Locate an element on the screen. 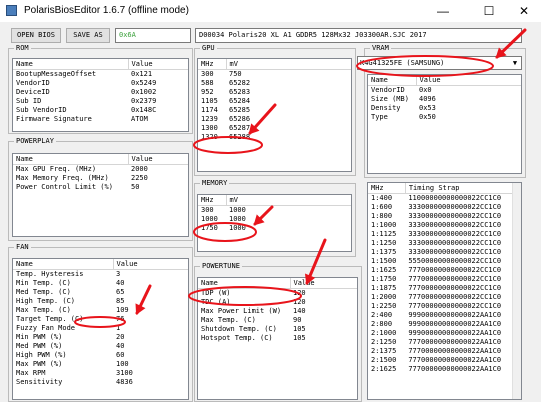 Image resolution: width=541 pixels, height=402 pixels. column-header: Timing Strap is located at coordinates (463, 188).